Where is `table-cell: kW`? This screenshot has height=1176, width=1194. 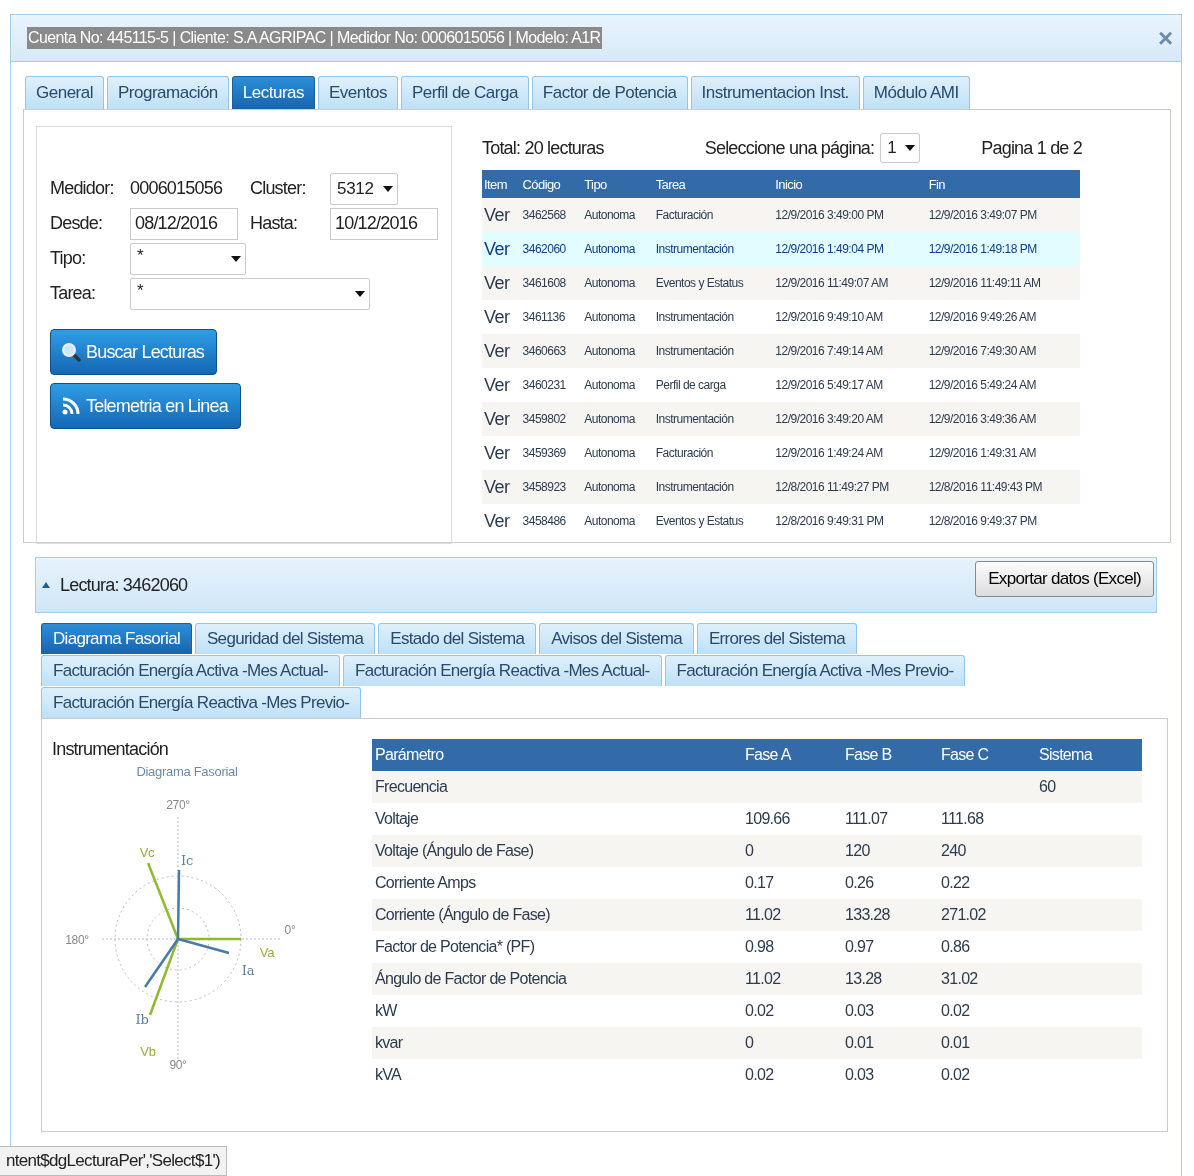
table-cell: kW is located at coordinates (557, 1011).